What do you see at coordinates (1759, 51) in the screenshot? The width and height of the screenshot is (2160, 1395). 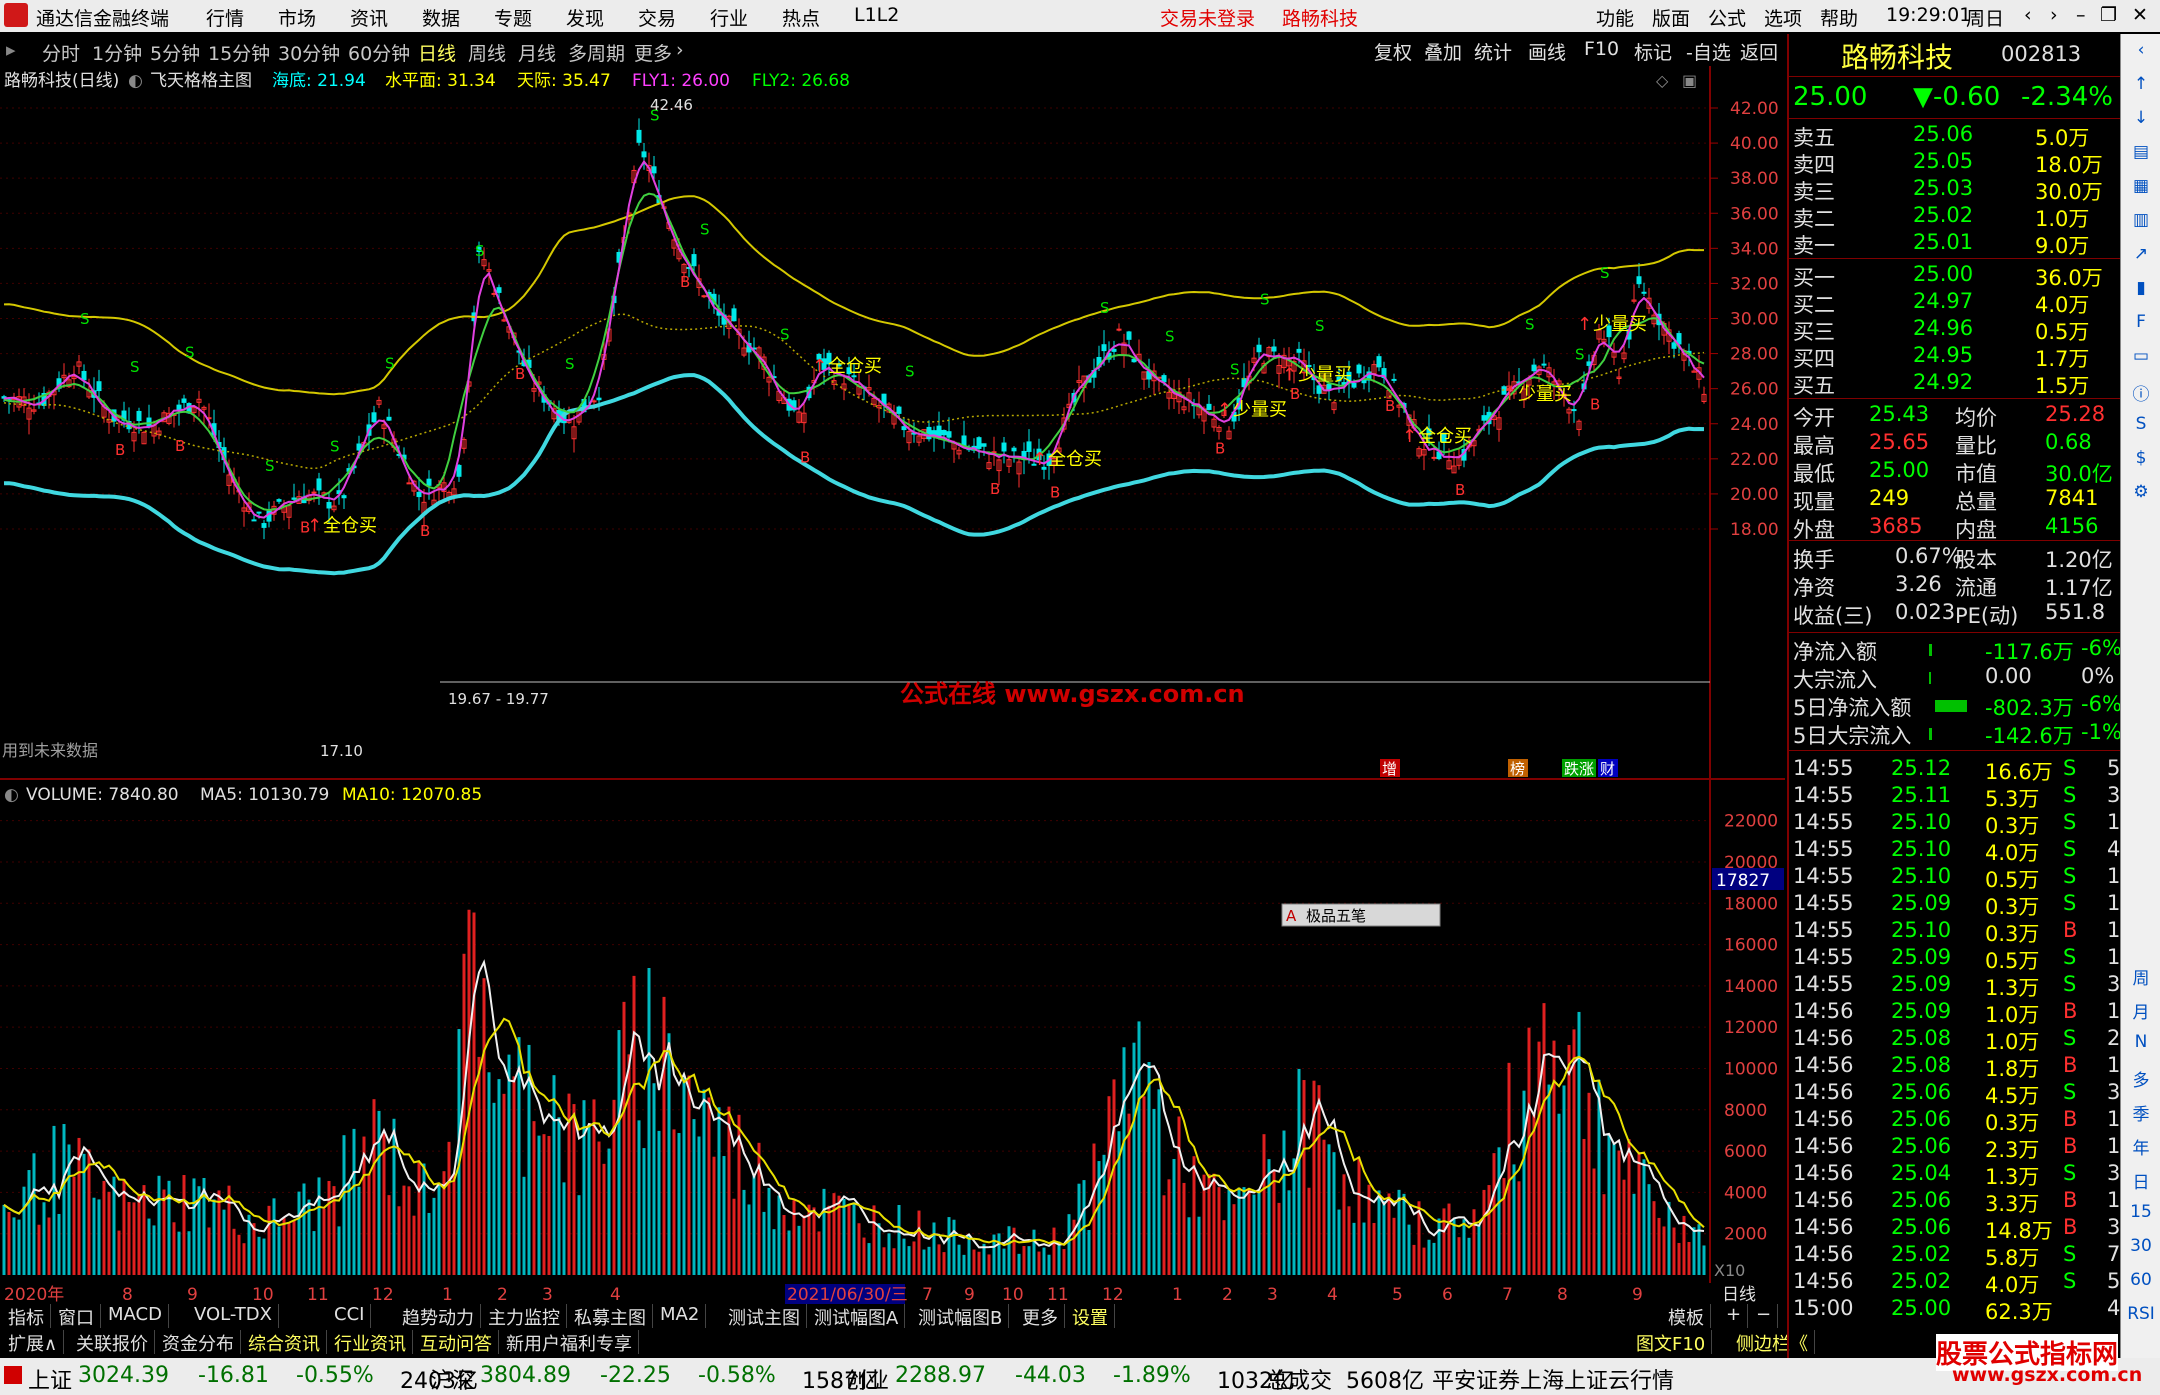 I see `tool-fanhui: 返回` at bounding box center [1759, 51].